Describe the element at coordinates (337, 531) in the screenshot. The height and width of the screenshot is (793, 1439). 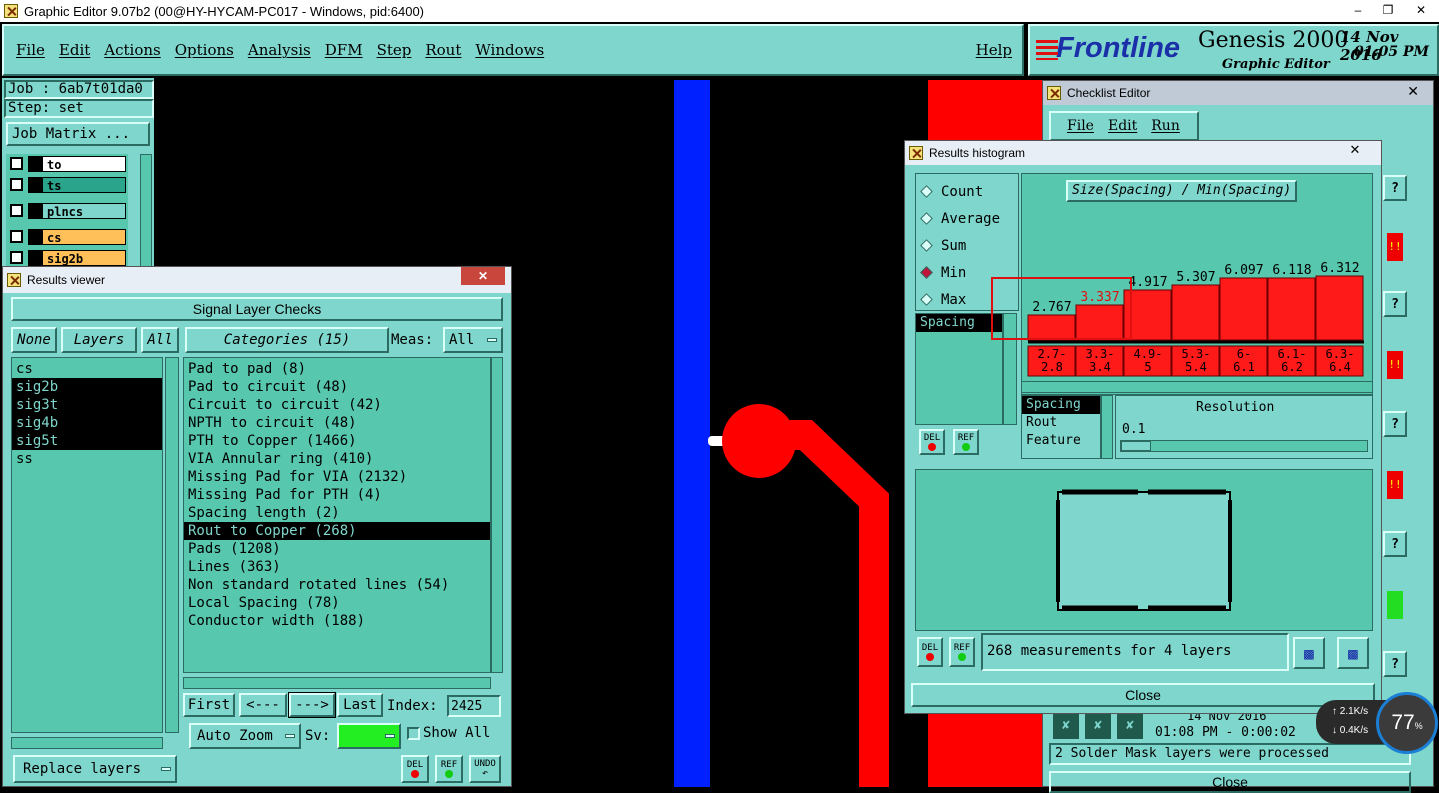
I see `category-item: Rout to Copper (268)` at that location.